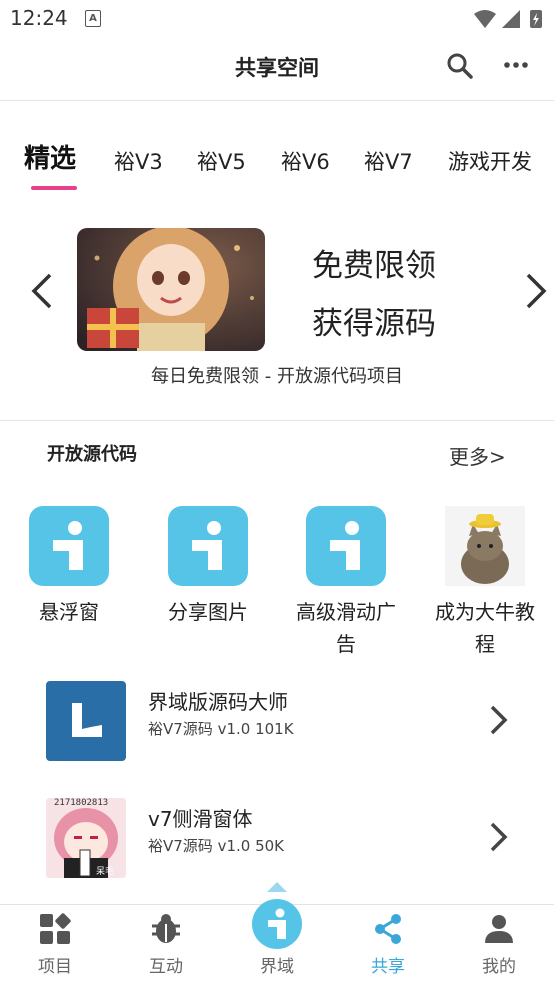 The image size is (554, 985). I want to click on grid-icon, so click(55, 928).